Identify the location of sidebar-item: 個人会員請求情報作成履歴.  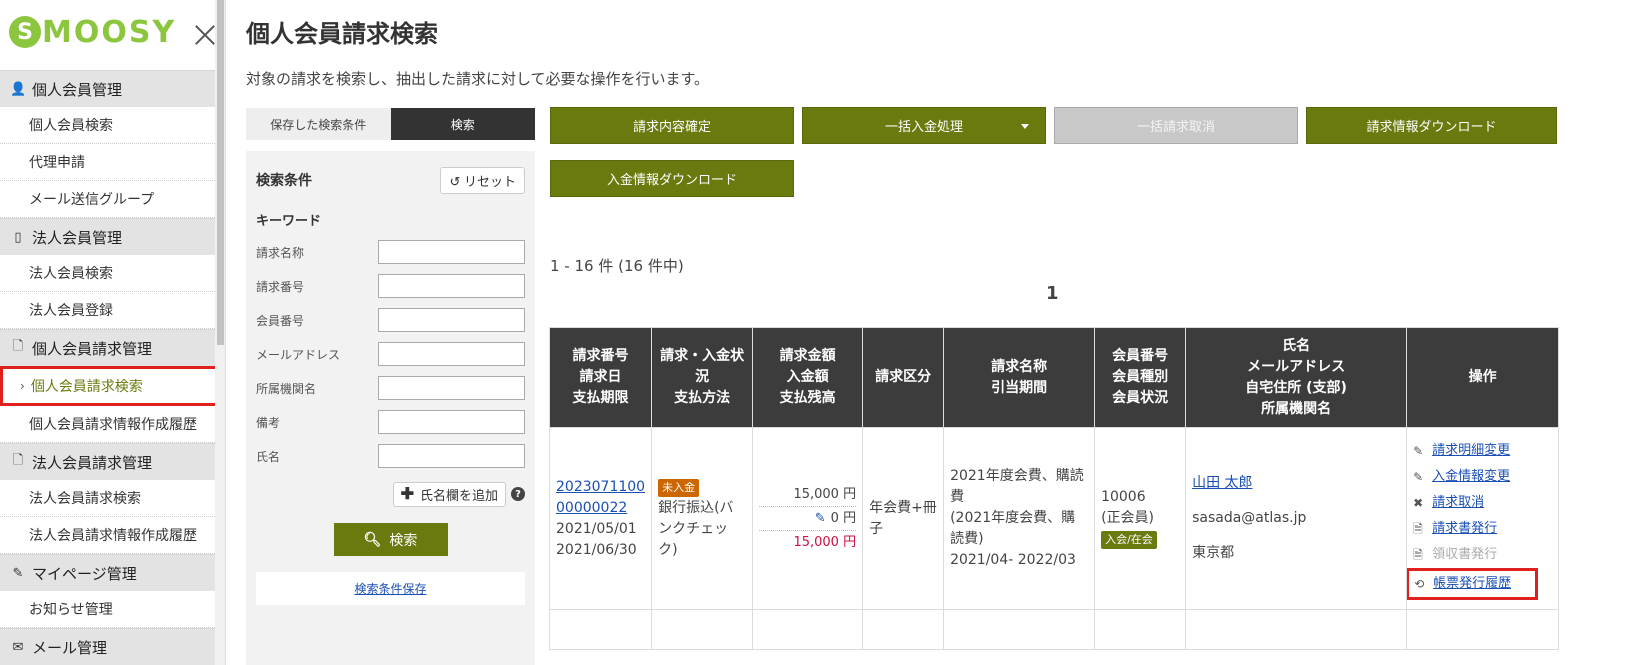
(112, 424).